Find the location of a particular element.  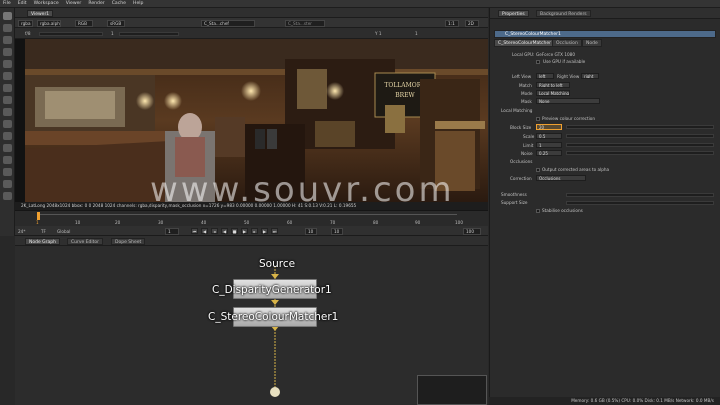

y-position: Y 1 is located at coordinates (378, 33).